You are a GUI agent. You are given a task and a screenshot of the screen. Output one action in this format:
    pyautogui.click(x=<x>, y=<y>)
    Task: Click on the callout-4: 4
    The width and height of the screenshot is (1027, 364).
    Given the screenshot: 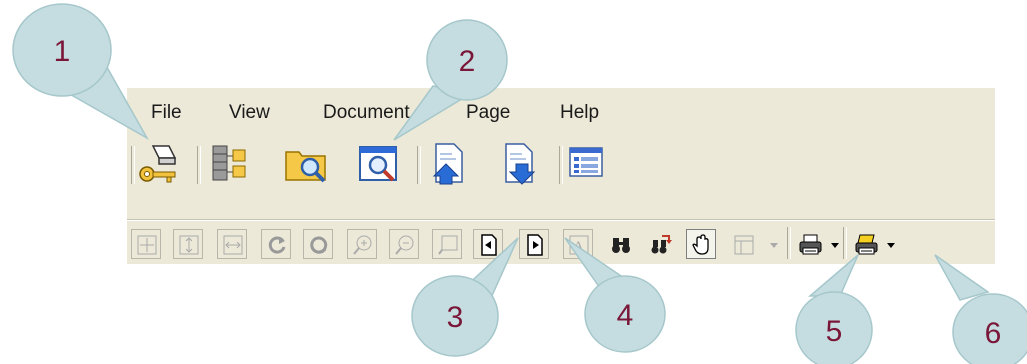 What is the action you would take?
    pyautogui.click(x=615, y=295)
    